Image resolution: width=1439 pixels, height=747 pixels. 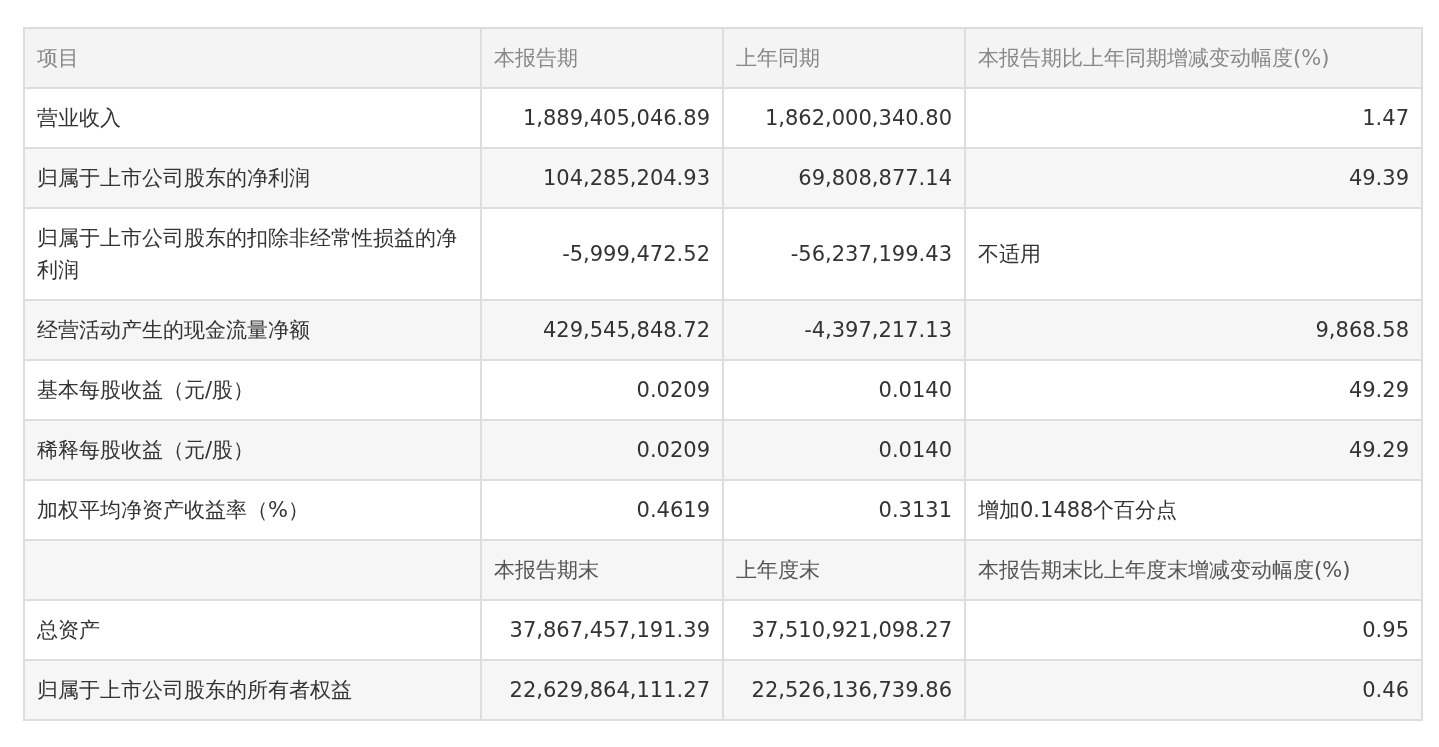 What do you see at coordinates (173, 510) in the screenshot?
I see `row-label: 加权平均净资产收益率（%）` at bounding box center [173, 510].